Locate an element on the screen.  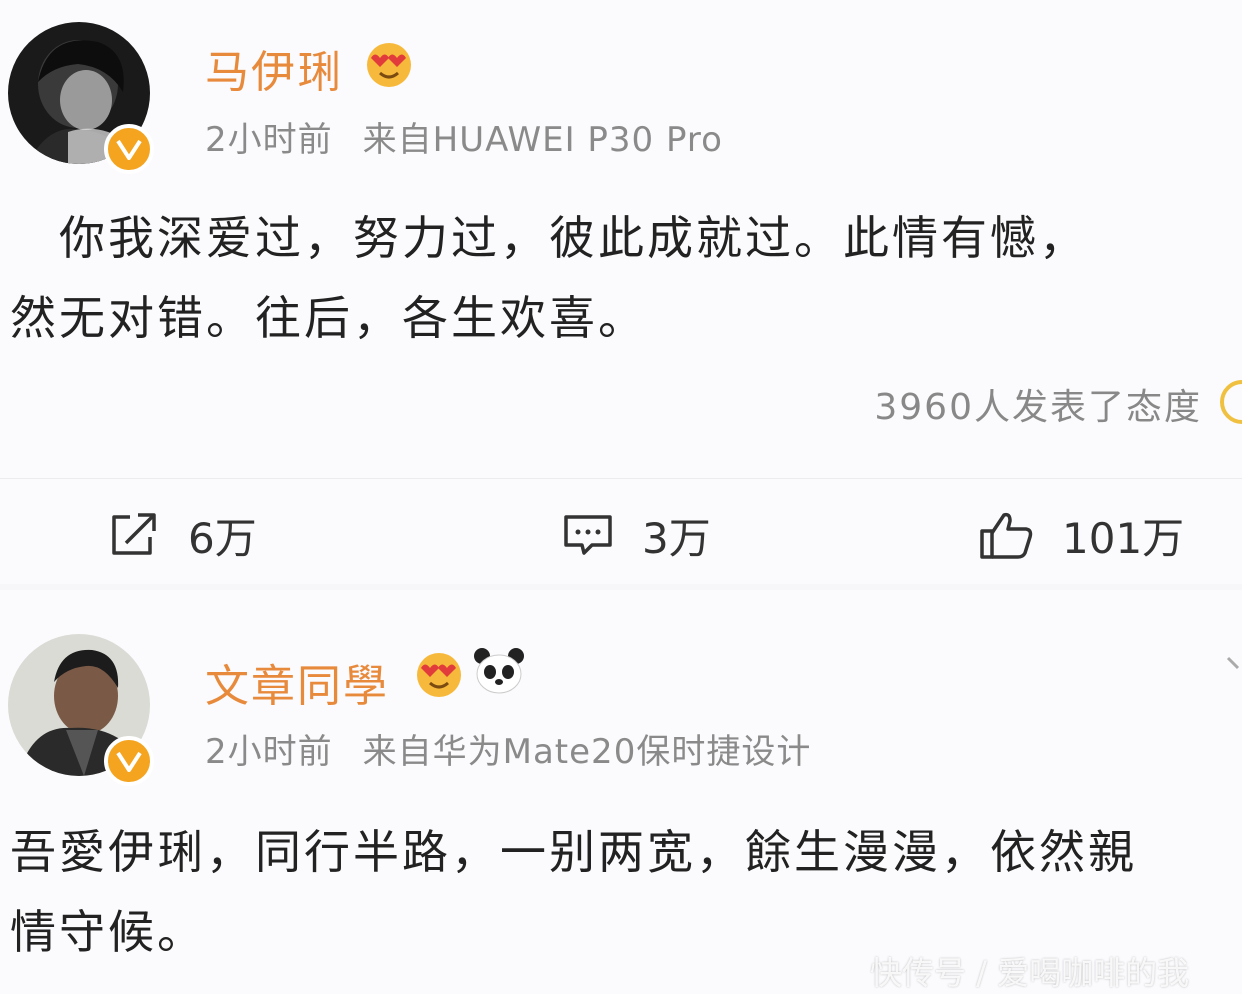
post-meta: 2小时前 来自HUAWEI P30 Pro is located at coordinates (464, 136).